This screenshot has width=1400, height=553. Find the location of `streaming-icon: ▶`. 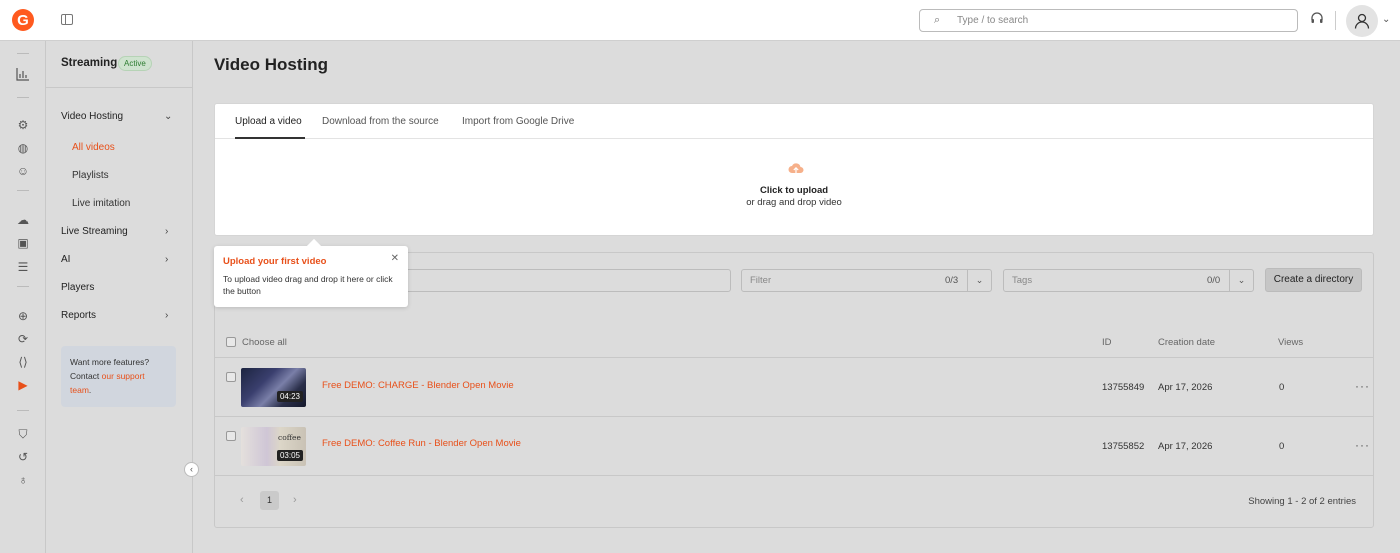

streaming-icon: ▶ is located at coordinates (23, 385).